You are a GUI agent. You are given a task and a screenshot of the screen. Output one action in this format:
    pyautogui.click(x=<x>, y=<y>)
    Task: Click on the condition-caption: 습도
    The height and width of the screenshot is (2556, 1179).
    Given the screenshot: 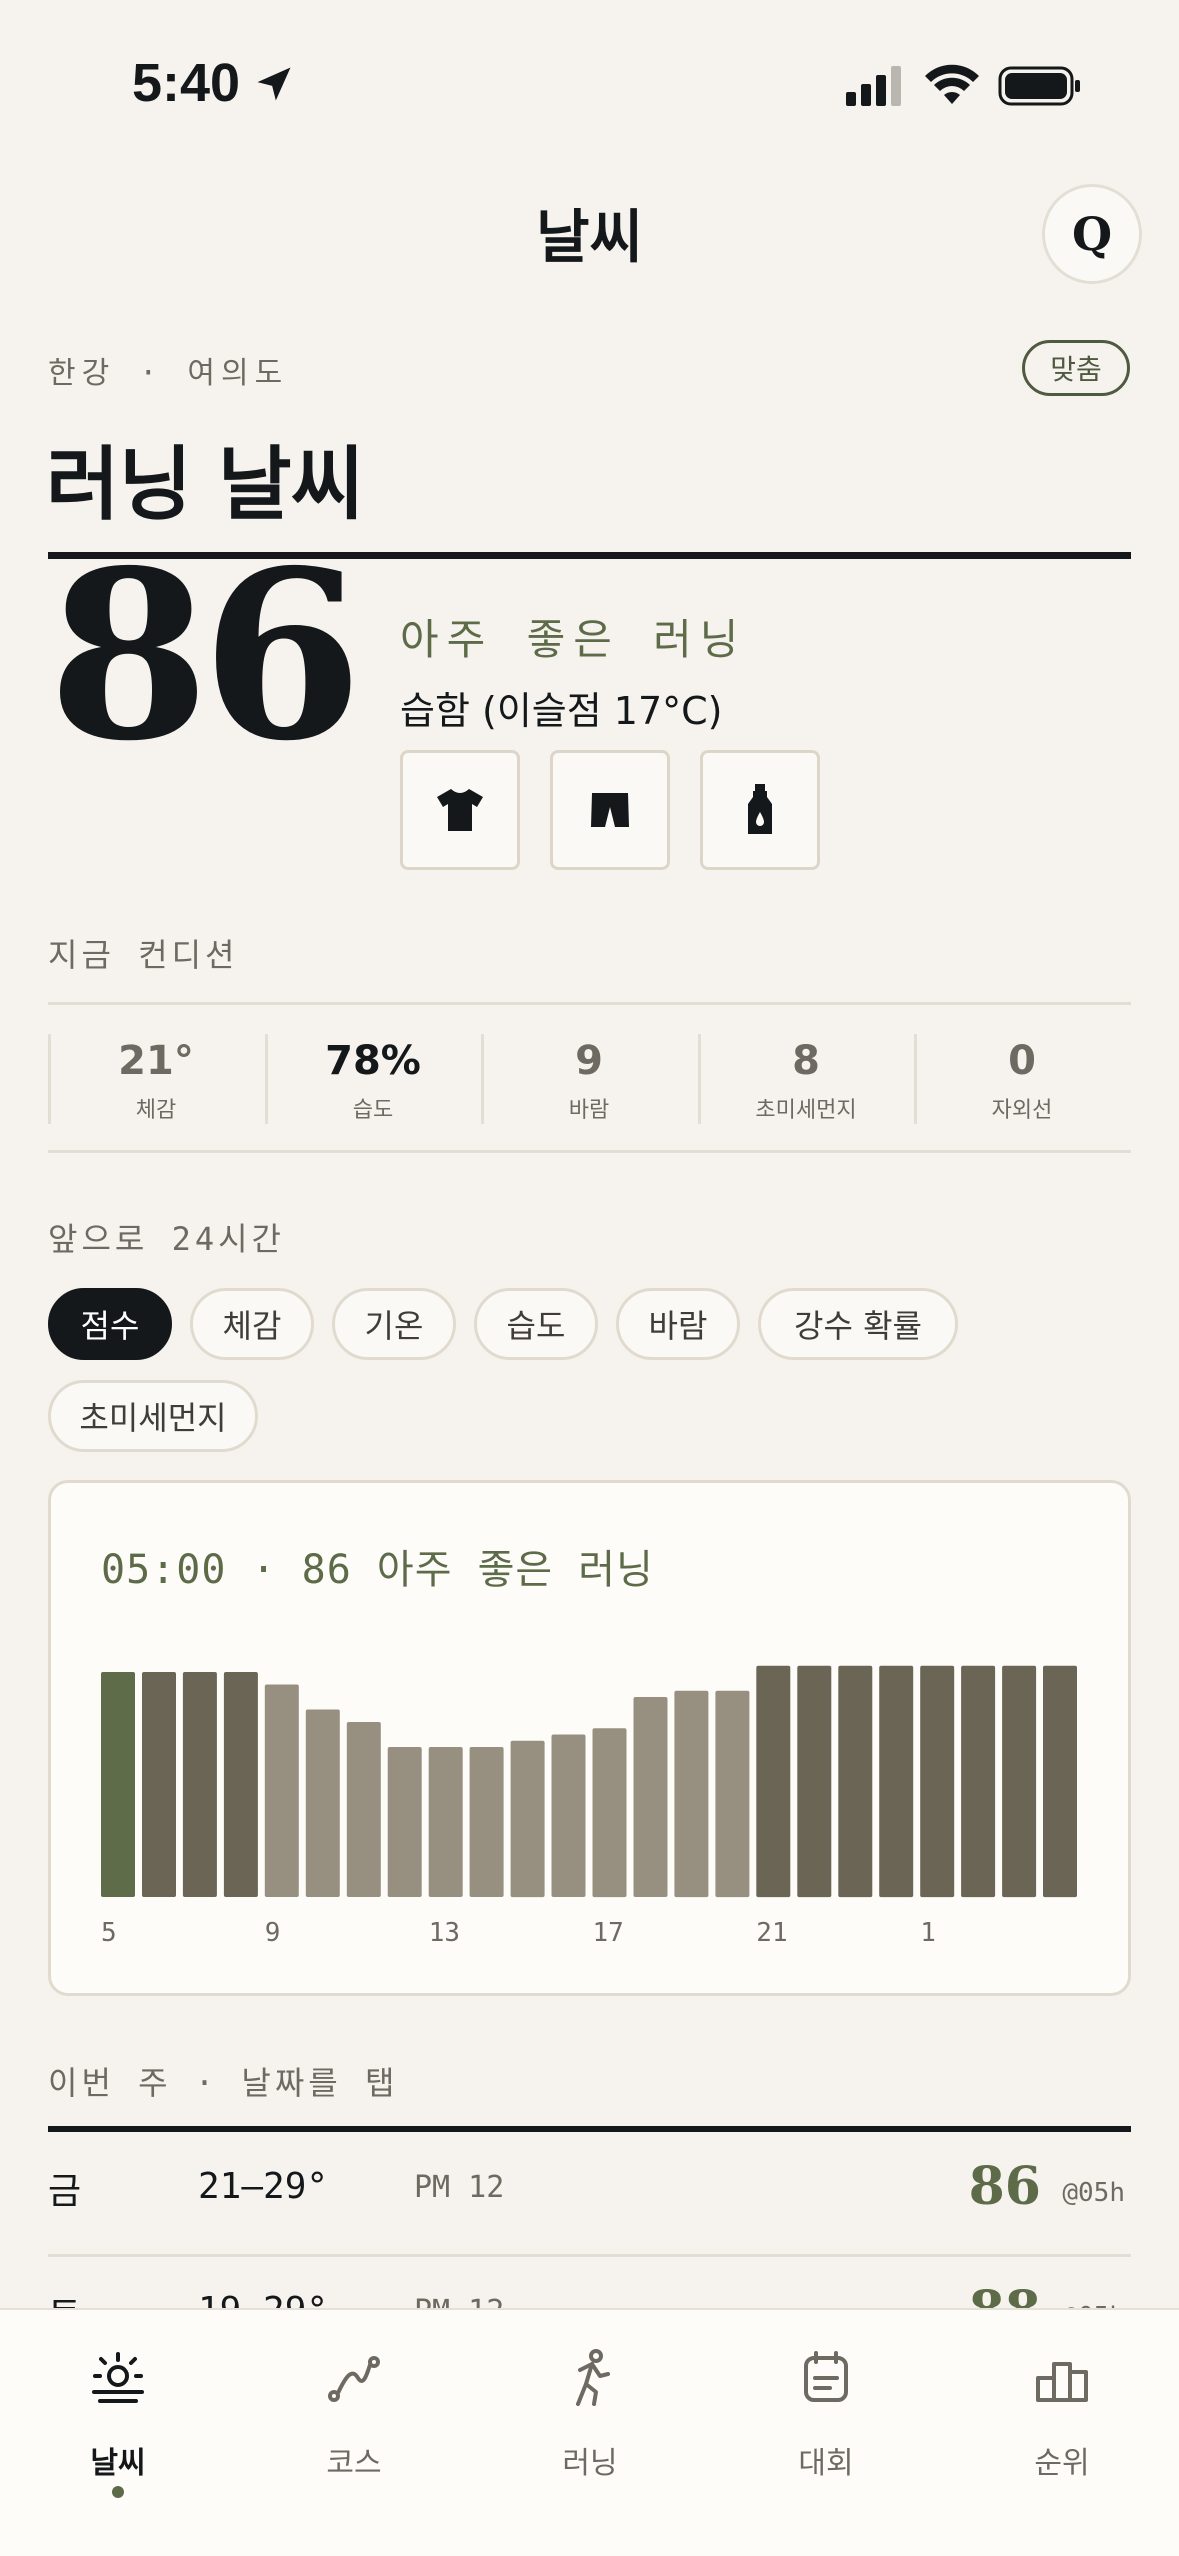 What is the action you would take?
    pyautogui.click(x=373, y=1110)
    